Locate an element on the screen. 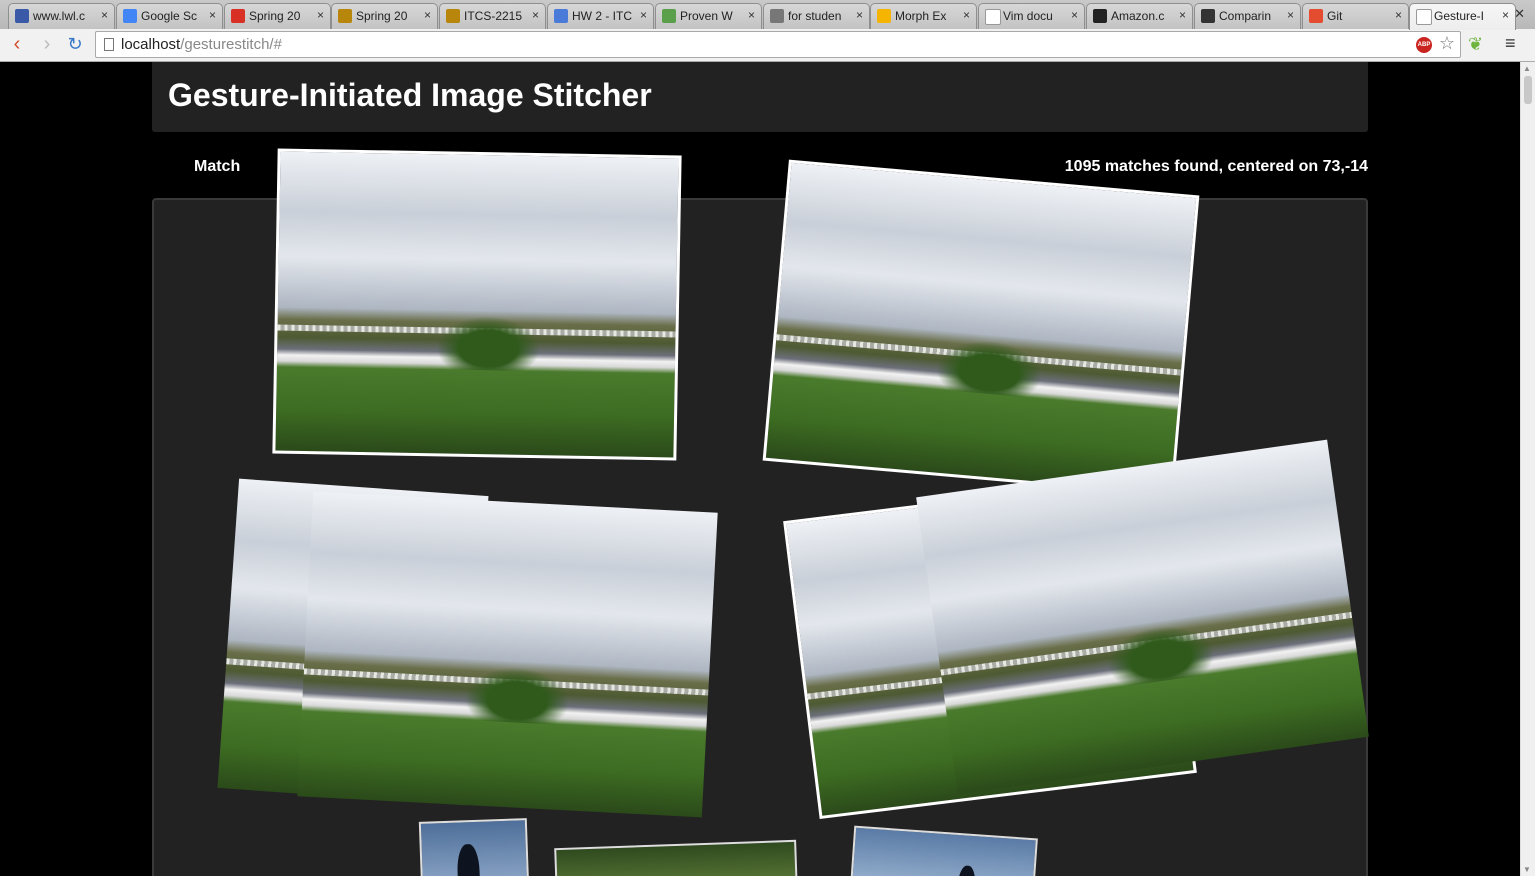 The width and height of the screenshot is (1535, 876). browser-tab: Gesture-I × is located at coordinates (1462, 16).